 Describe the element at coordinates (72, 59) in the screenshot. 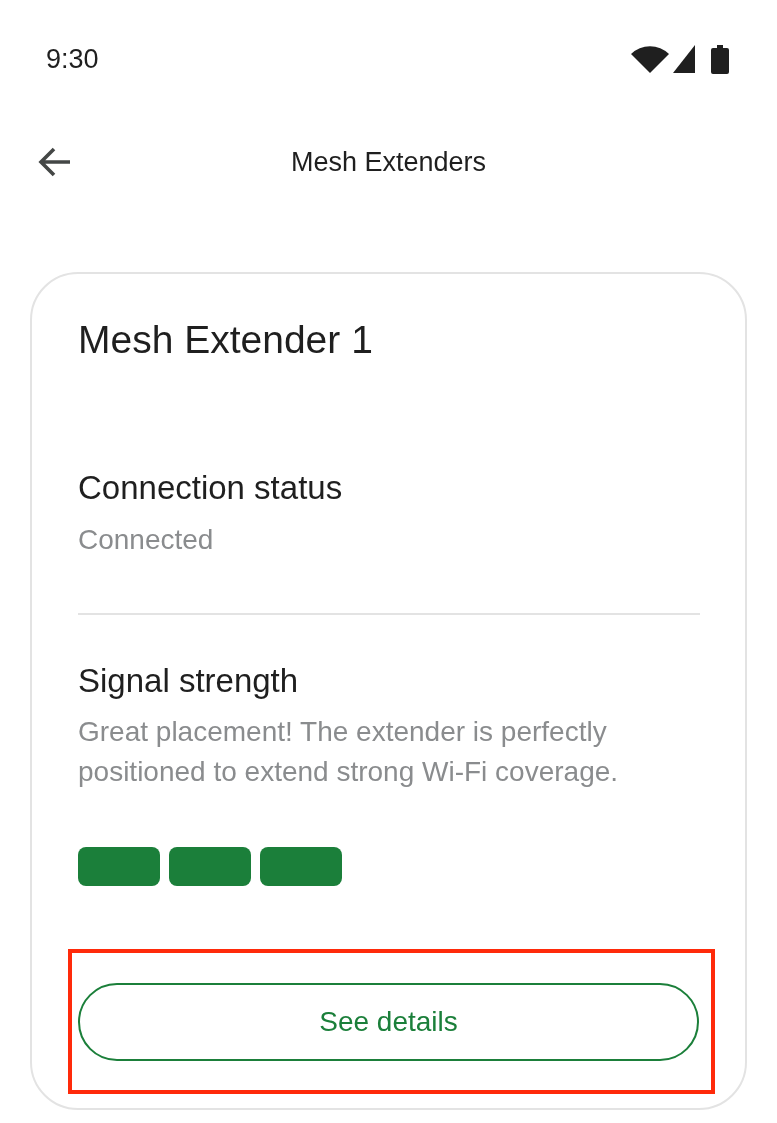

I see `status-time: 9:30` at that location.